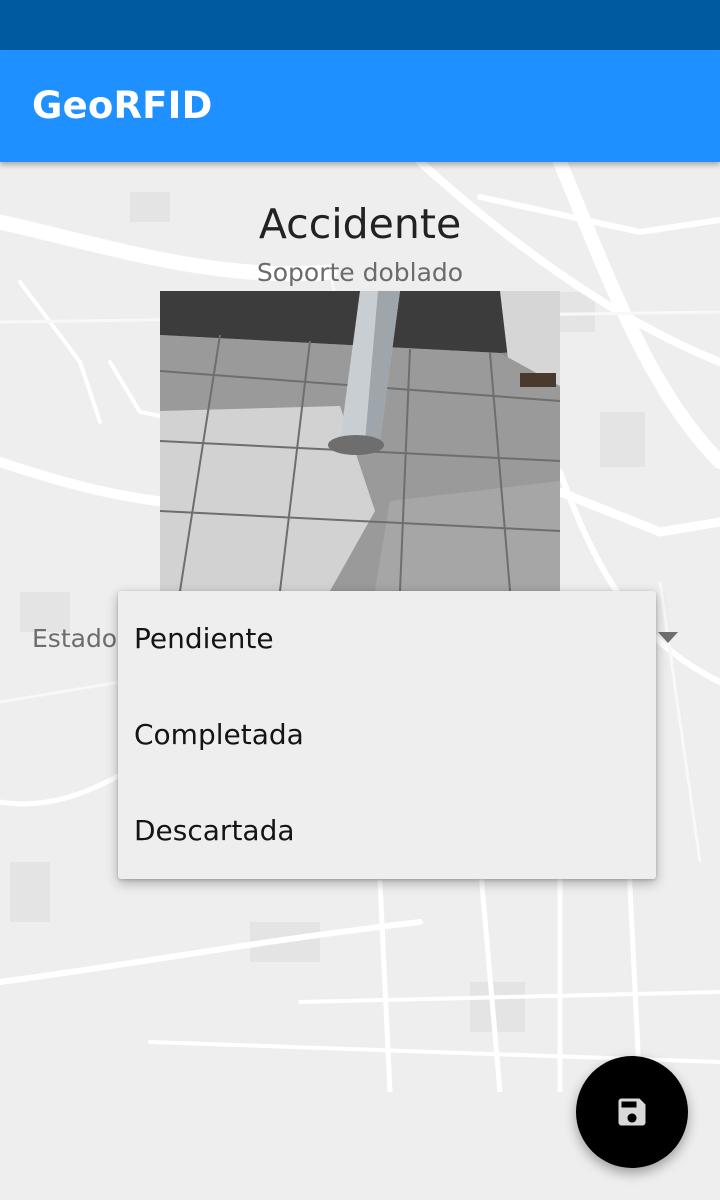 The height and width of the screenshot is (1200, 720). What do you see at coordinates (668, 637) in the screenshot?
I see `dropdown-arrow-icon` at bounding box center [668, 637].